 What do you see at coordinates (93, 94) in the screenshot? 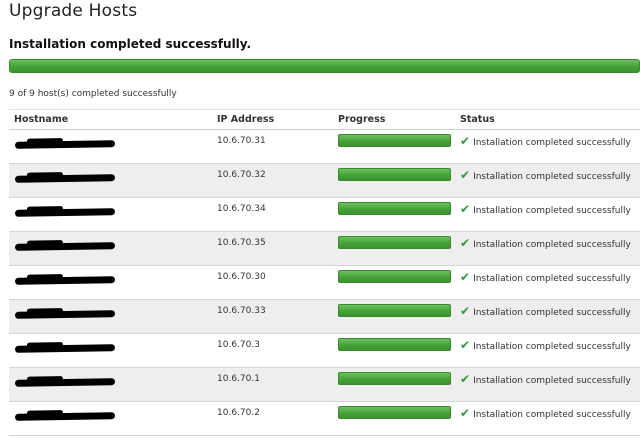
I see `hosts-count-text: 9 of 9 host(s) completed successfully` at bounding box center [93, 94].